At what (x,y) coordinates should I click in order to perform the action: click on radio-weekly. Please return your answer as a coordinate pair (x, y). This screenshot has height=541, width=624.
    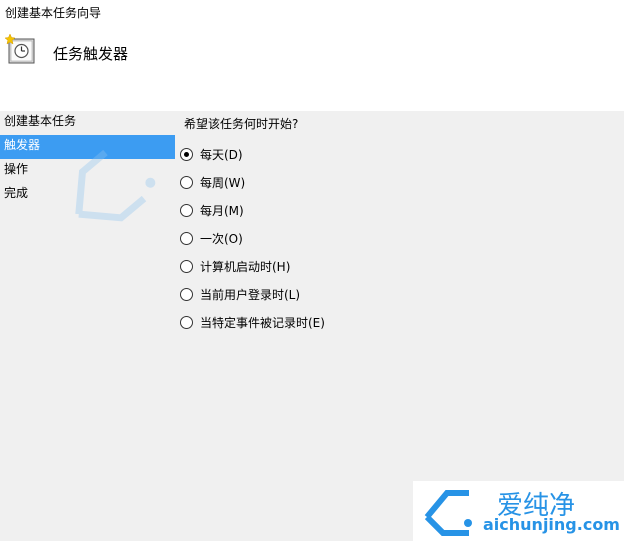
    Looking at the image, I should click on (186, 182).